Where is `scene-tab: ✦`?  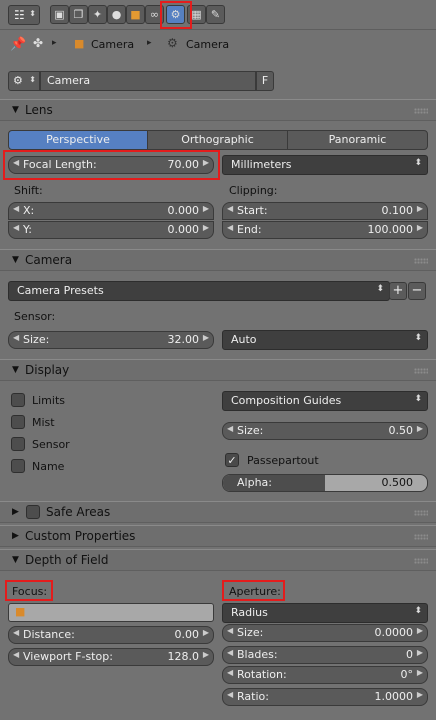 scene-tab: ✦ is located at coordinates (97, 14).